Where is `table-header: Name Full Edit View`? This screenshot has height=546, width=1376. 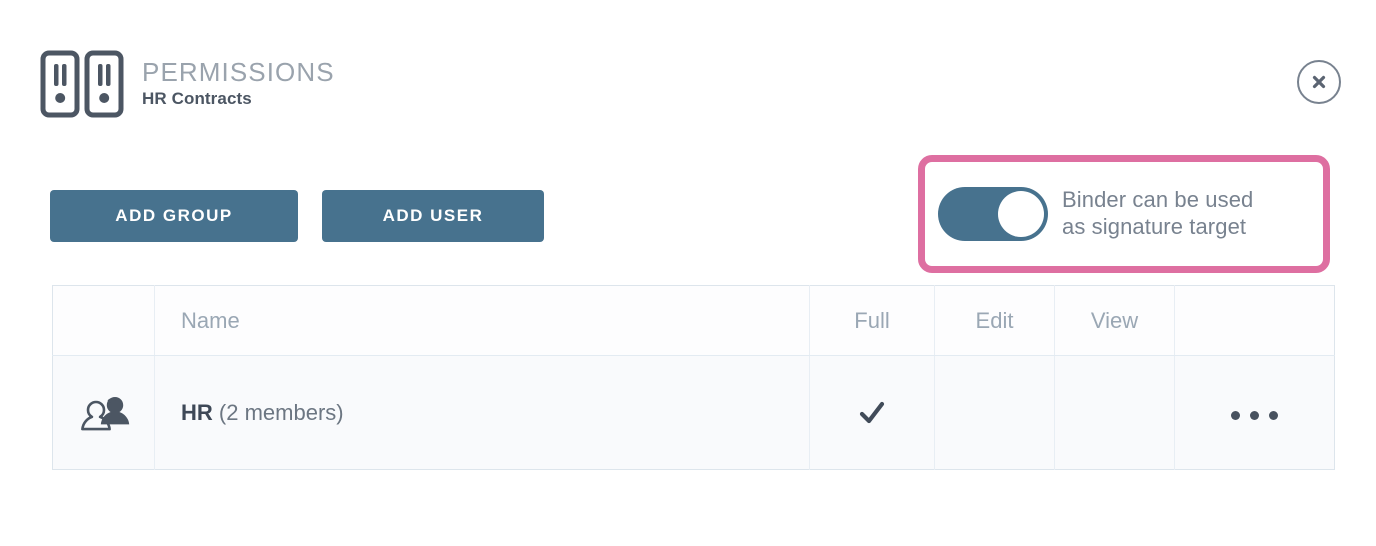 table-header: Name Full Edit View is located at coordinates (693, 320).